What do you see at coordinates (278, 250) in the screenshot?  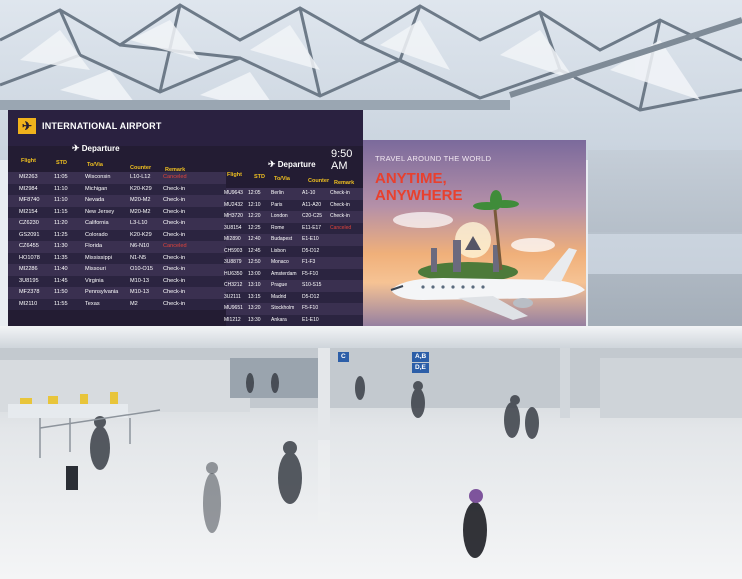 I see `cell-to: Lisbon` at bounding box center [278, 250].